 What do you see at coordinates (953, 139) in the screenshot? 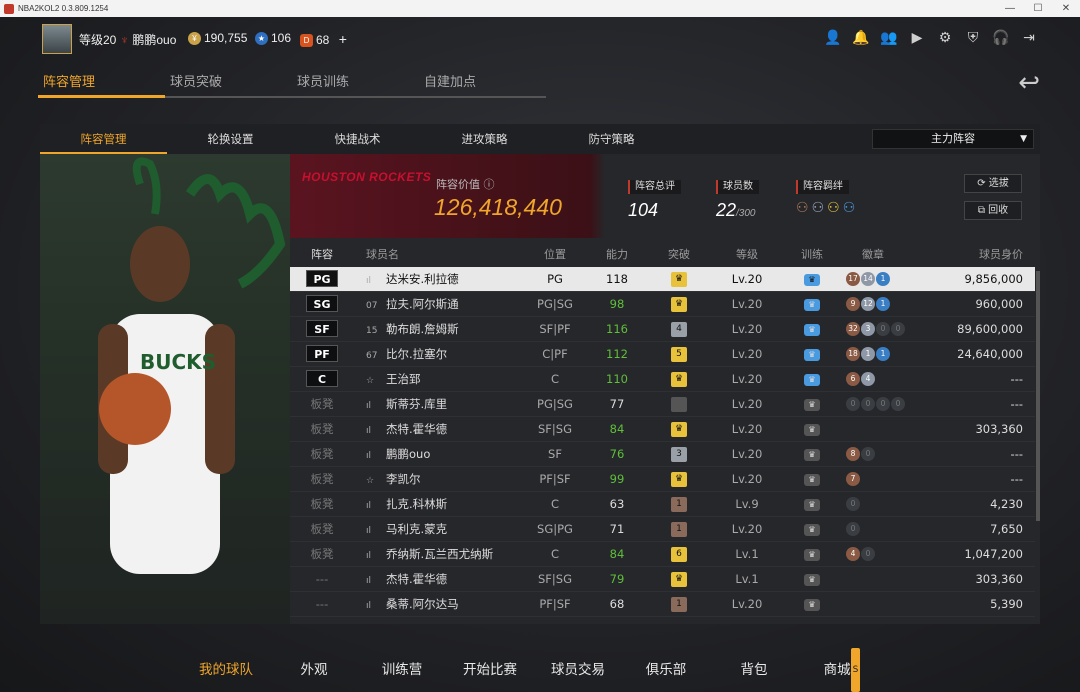
I see `lineup-dropdown: 主力阵容 ▼` at bounding box center [953, 139].